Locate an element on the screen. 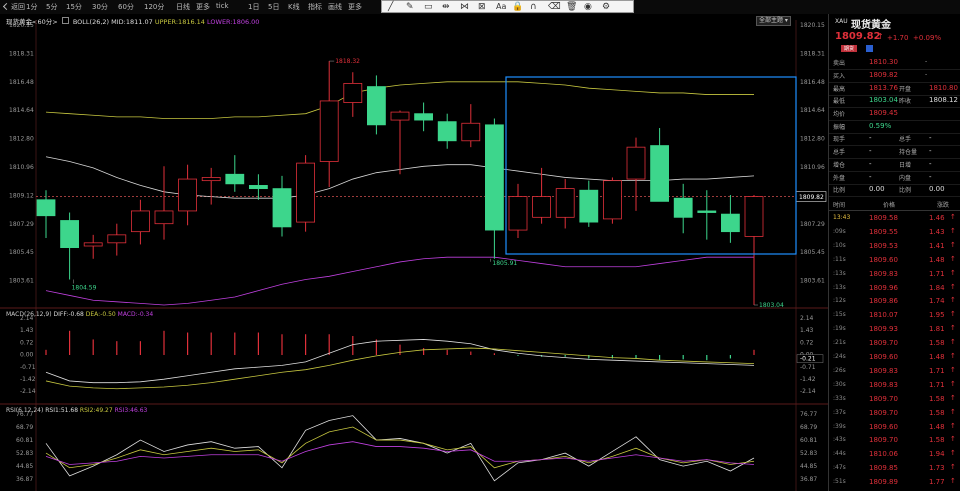 The width and height of the screenshot is (960, 491). price-axis-right-label: 1820.15 is located at coordinates (812, 25).